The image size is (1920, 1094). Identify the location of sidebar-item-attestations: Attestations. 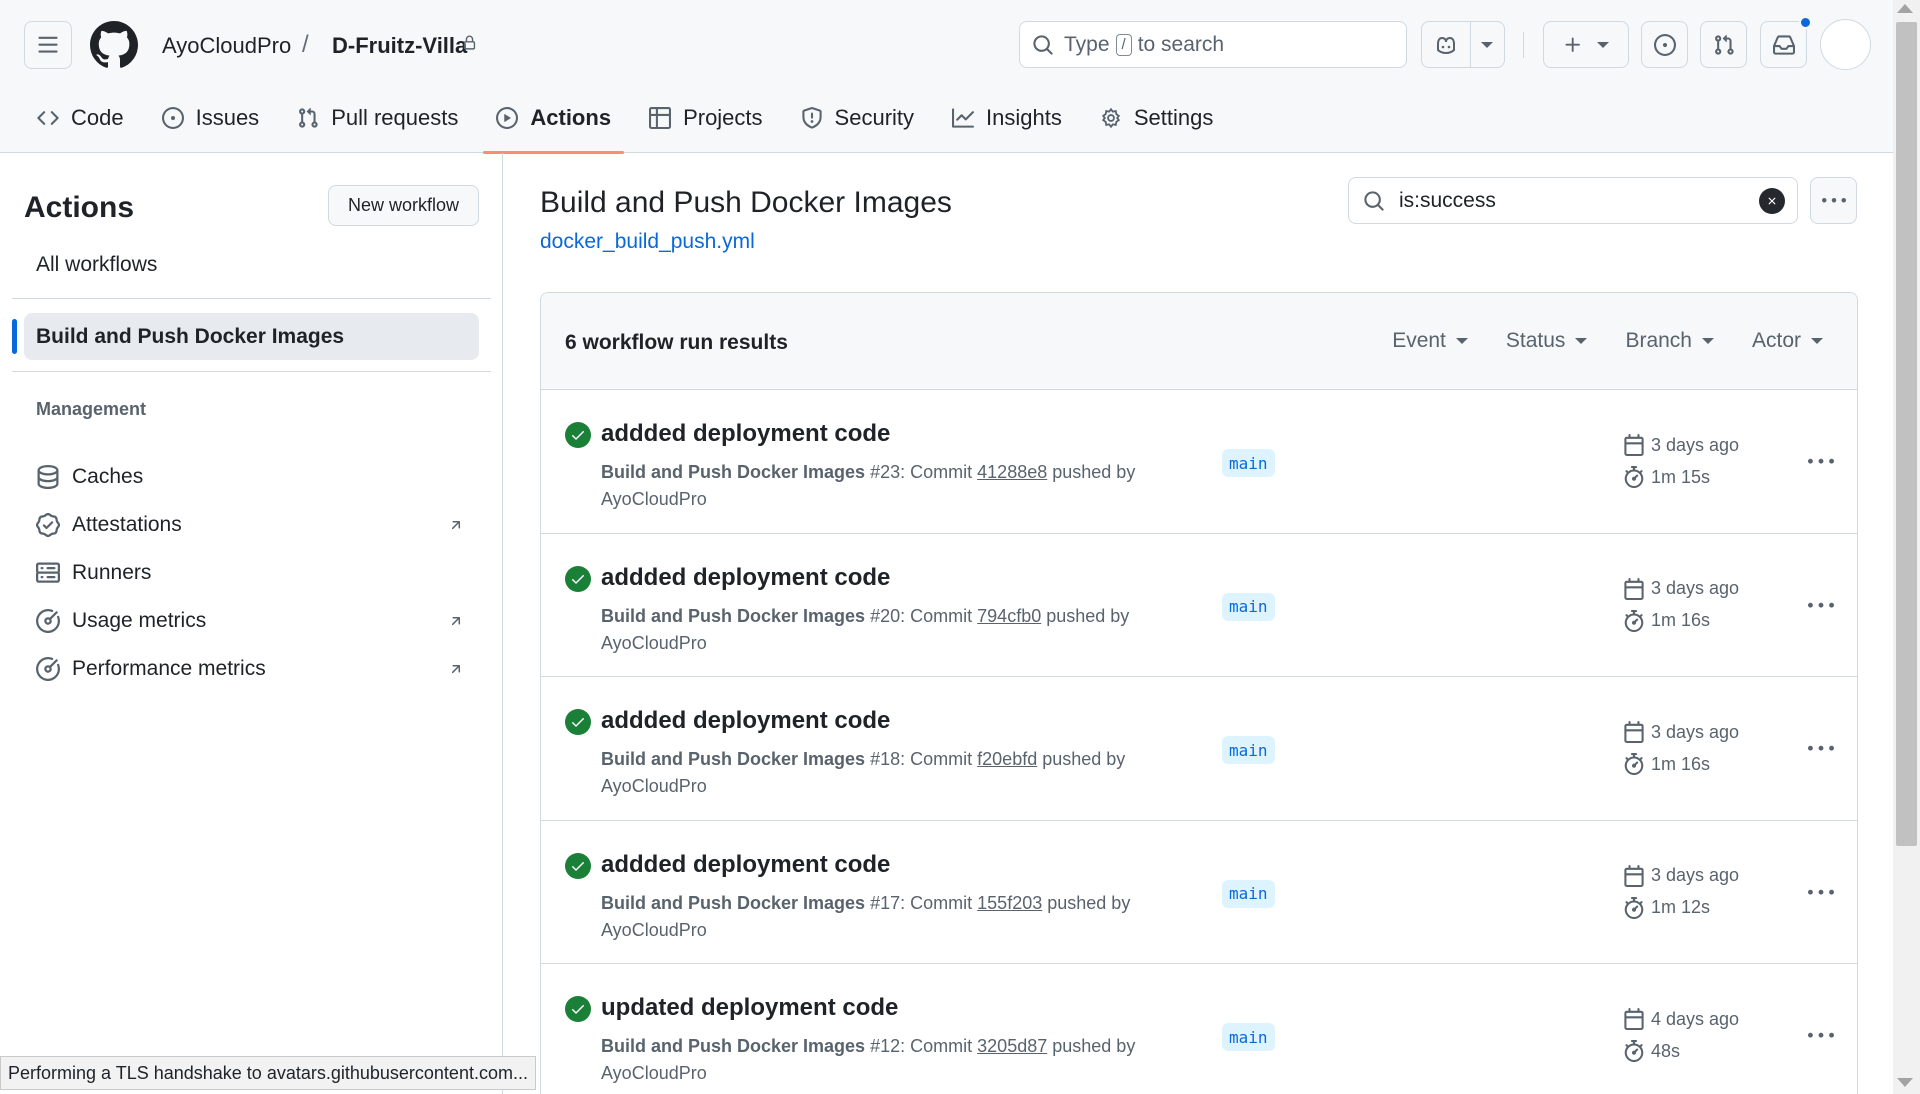
(256, 525).